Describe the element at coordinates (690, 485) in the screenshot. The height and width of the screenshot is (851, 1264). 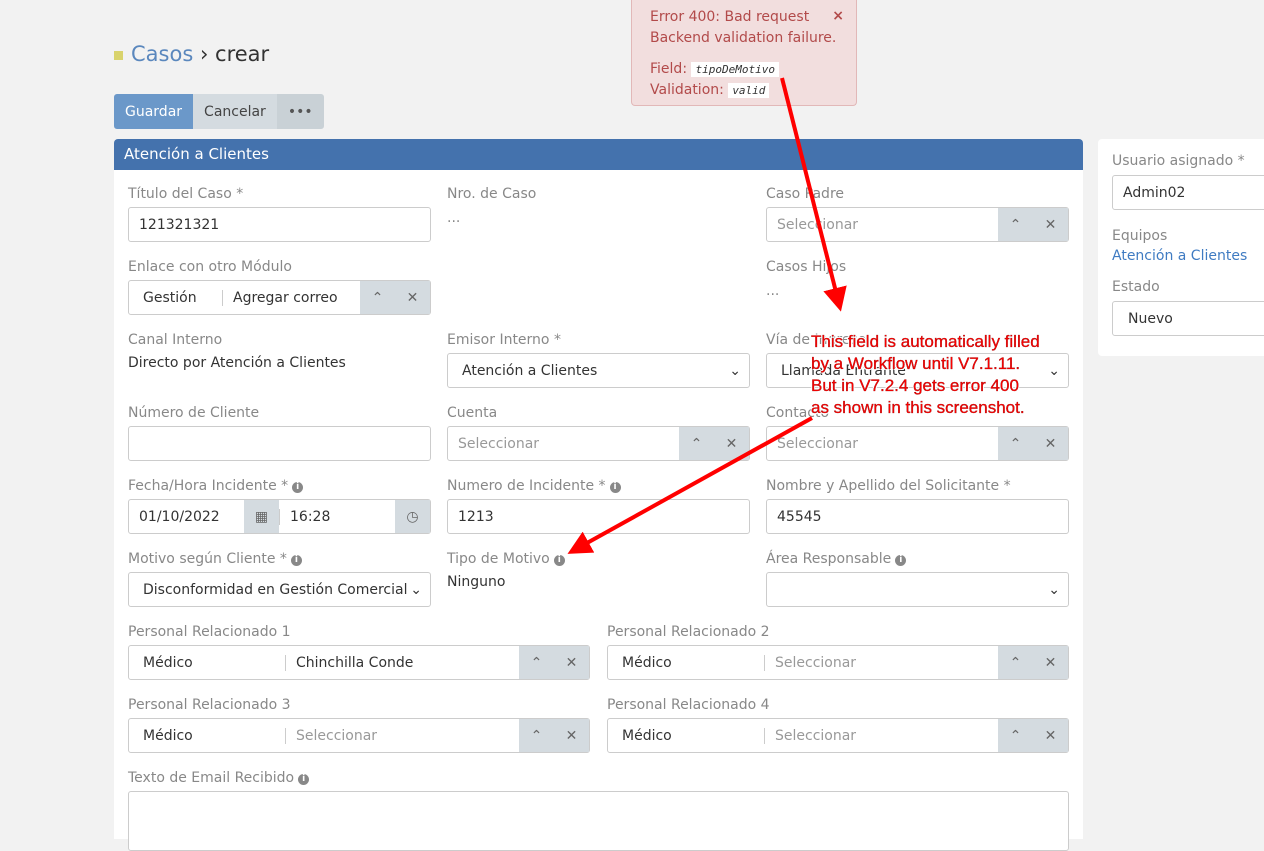
I see `arrow-to-tipo` at that location.